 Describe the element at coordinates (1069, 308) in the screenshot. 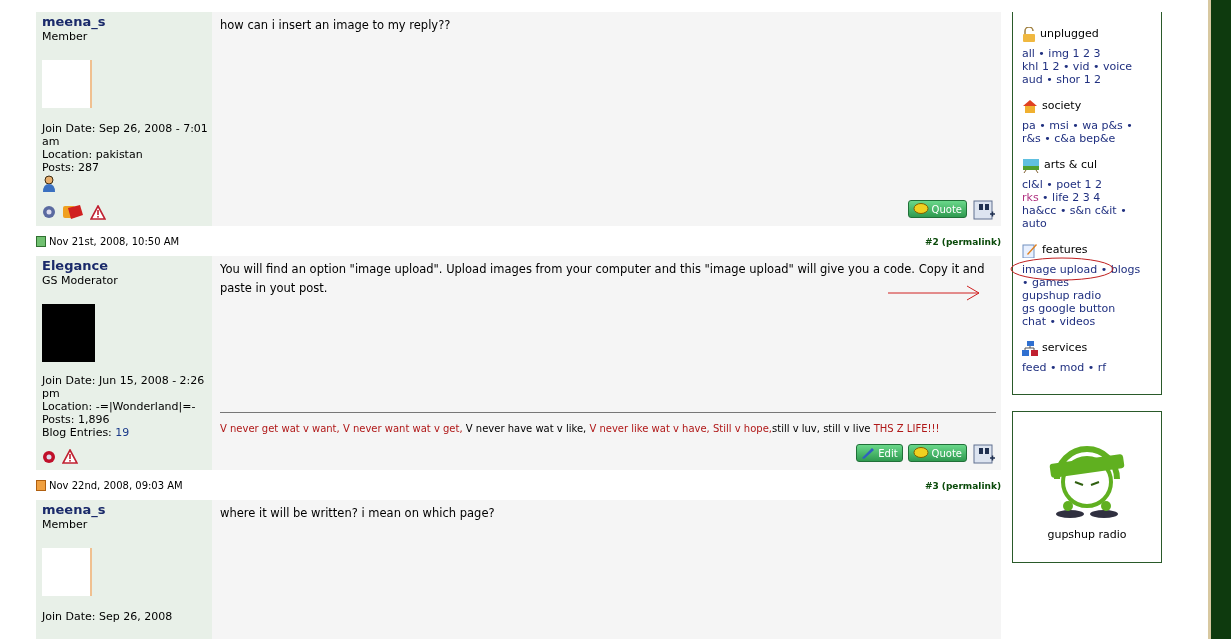

I see `sidebar-link: gs google button` at that location.